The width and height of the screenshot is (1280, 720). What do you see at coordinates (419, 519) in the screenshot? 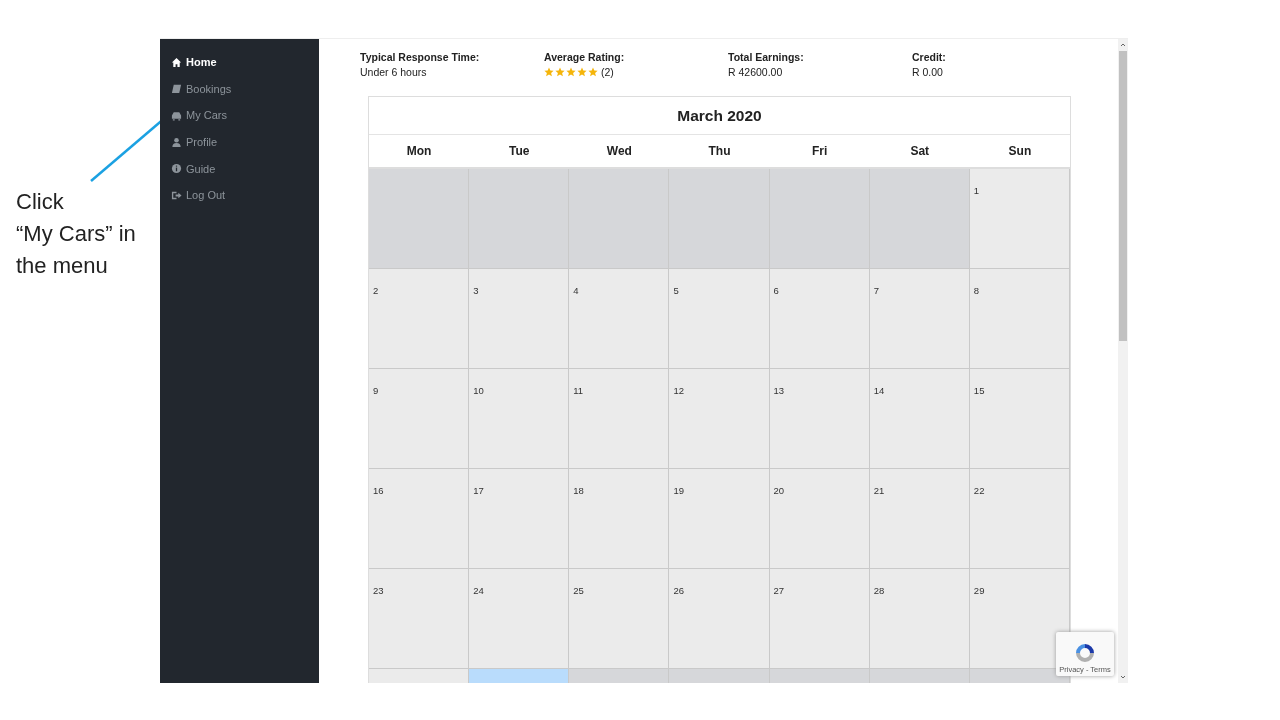
I see `day-cell: 16` at bounding box center [419, 519].